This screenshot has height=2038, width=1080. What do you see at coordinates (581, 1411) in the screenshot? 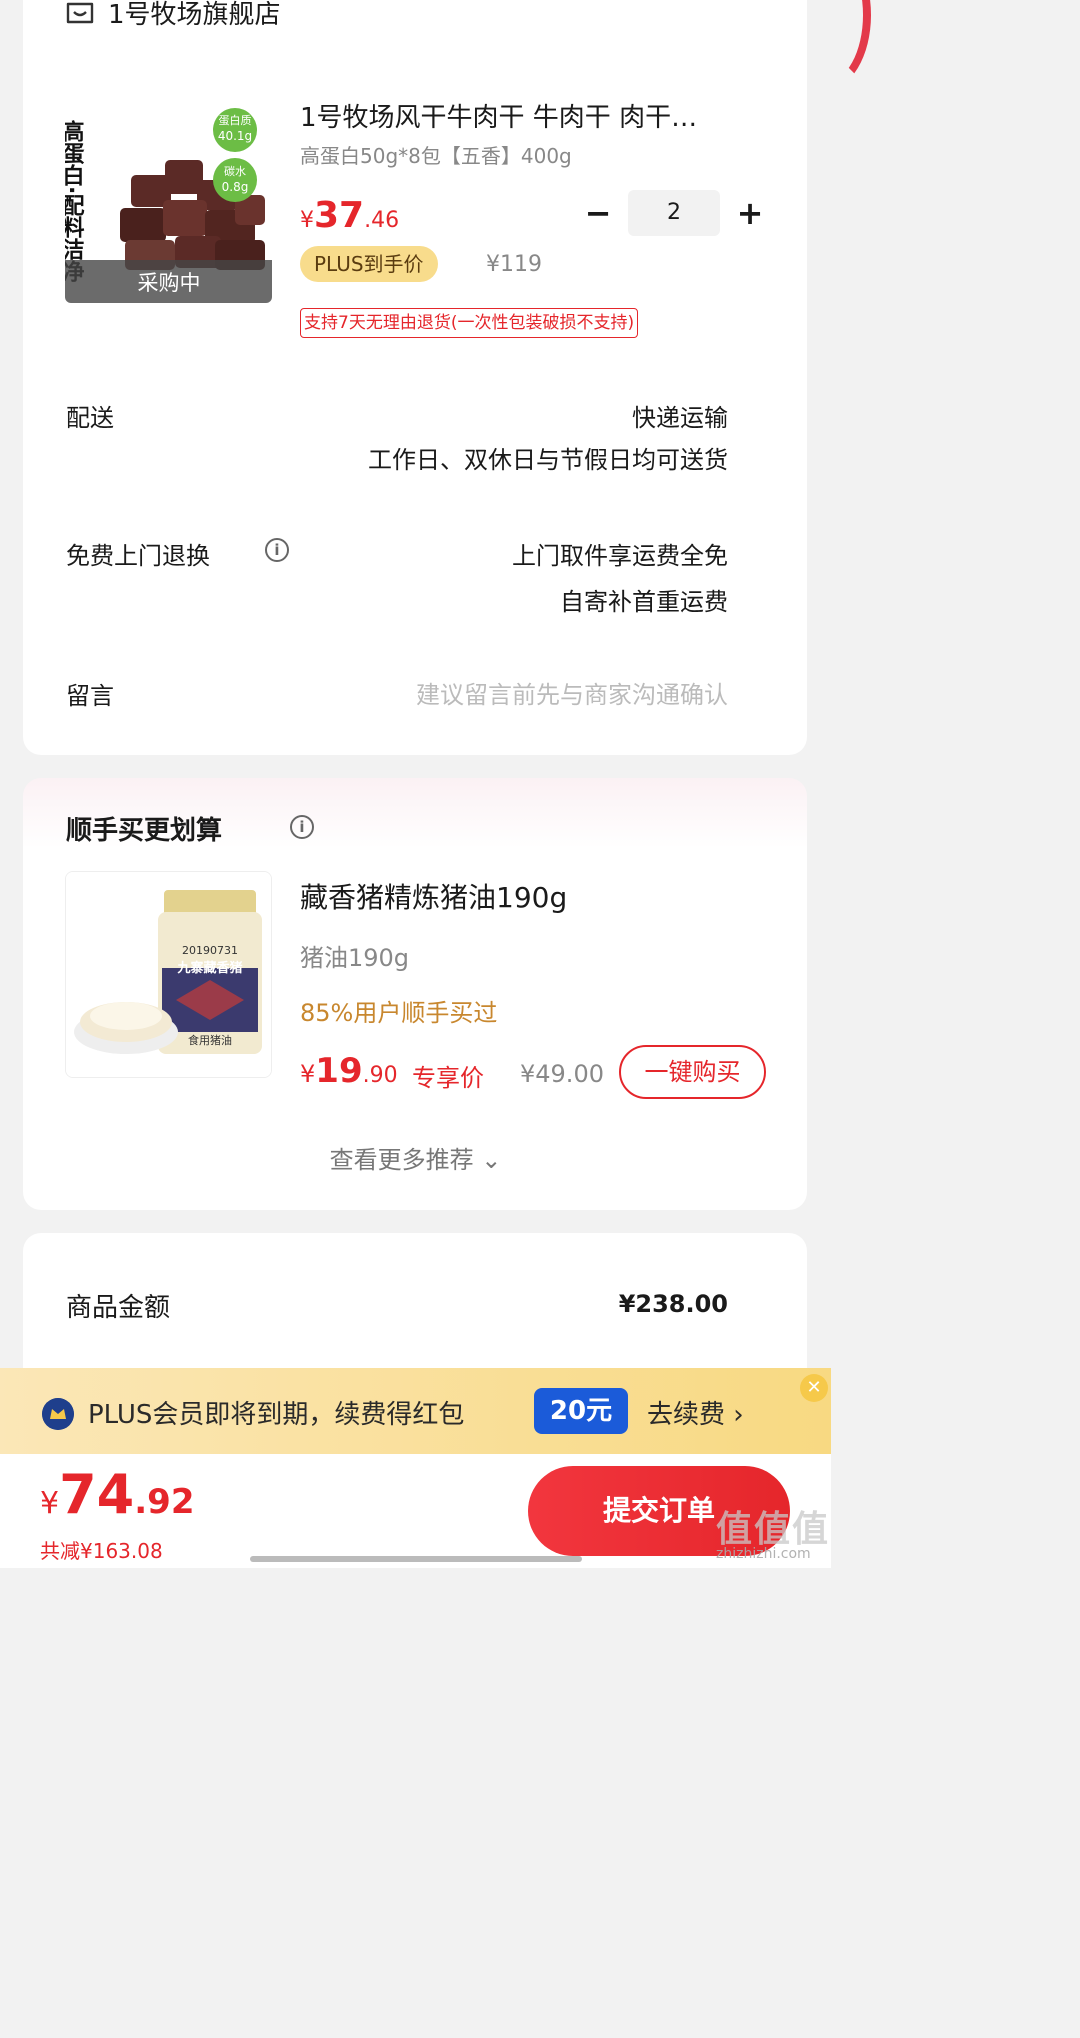
I see `red-packet-badge: 20元` at bounding box center [581, 1411].